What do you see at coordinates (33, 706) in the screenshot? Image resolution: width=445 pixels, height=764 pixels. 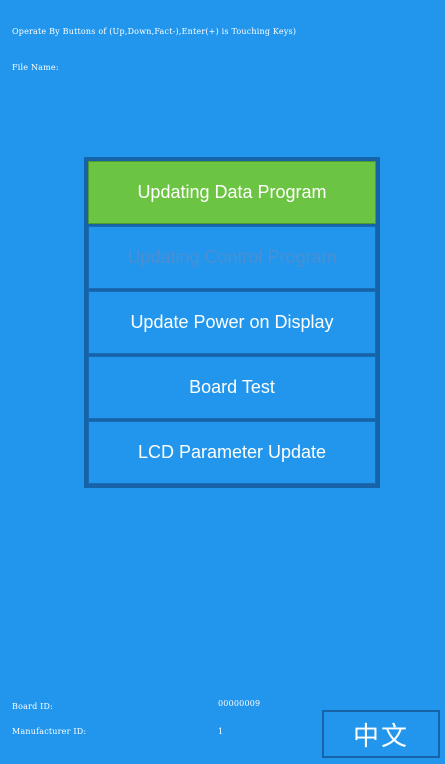 I see `board-id-label: Board ID:` at bounding box center [33, 706].